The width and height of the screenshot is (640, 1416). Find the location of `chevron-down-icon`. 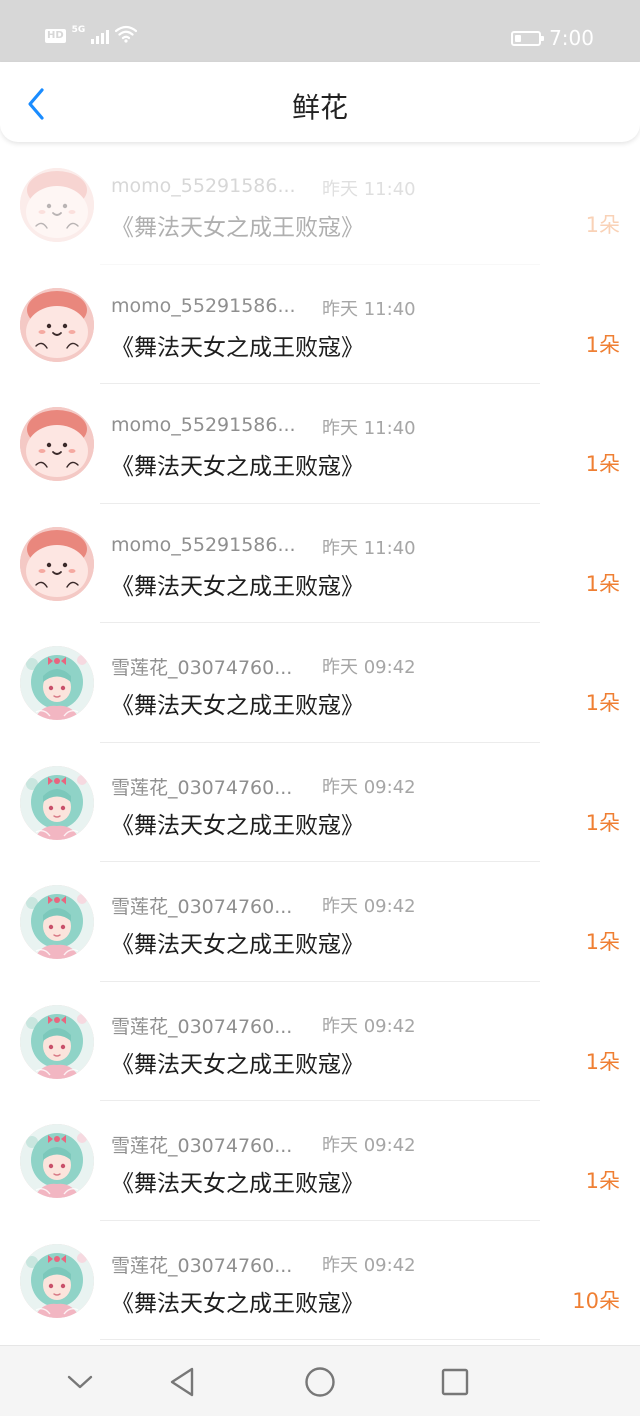

chevron-down-icon is located at coordinates (80, 1382).